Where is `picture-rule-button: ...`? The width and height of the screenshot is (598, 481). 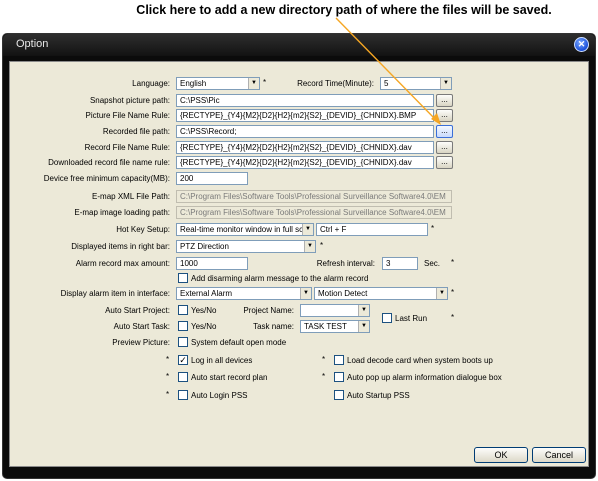 picture-rule-button: ... is located at coordinates (444, 115).